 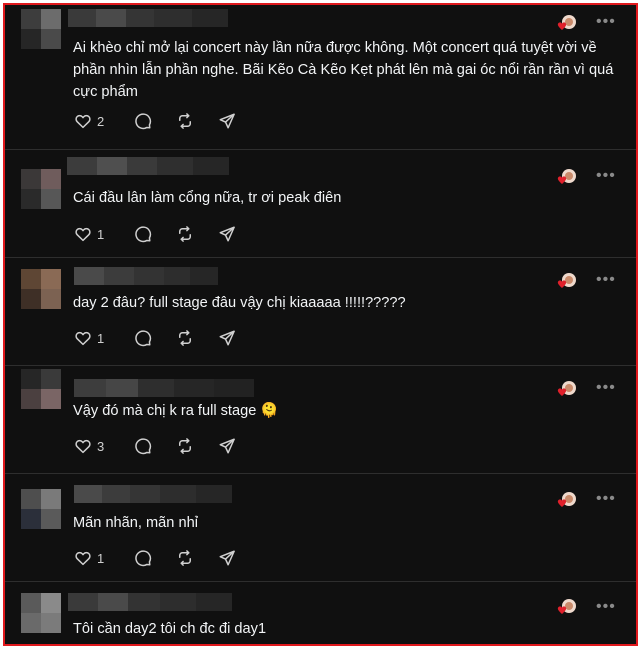 I want to click on comment-text: Vậy đó mà chị k ra full stage 🫠, so click(x=176, y=411).